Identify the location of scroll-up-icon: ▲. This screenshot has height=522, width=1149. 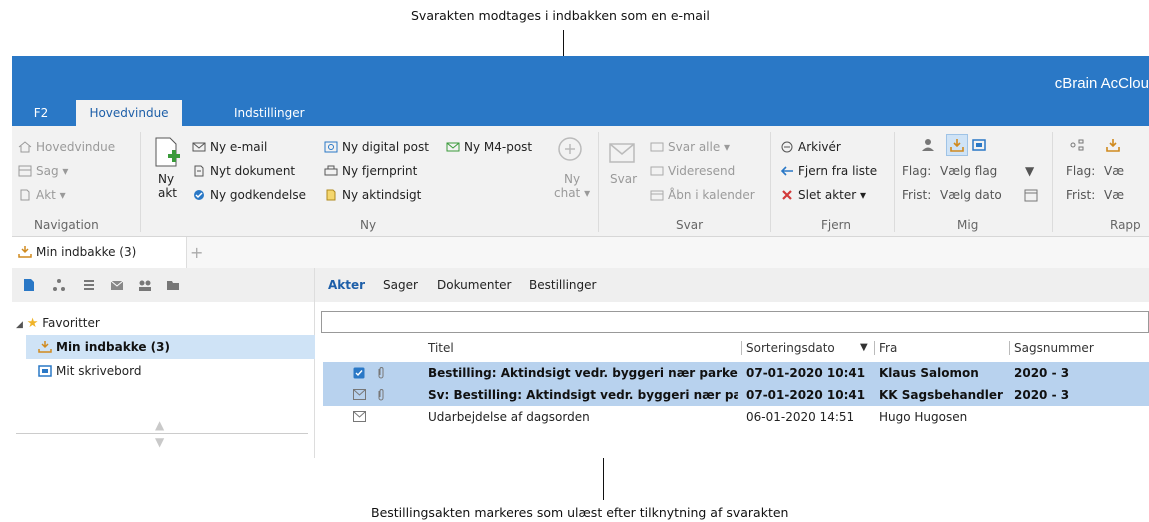
(159, 425).